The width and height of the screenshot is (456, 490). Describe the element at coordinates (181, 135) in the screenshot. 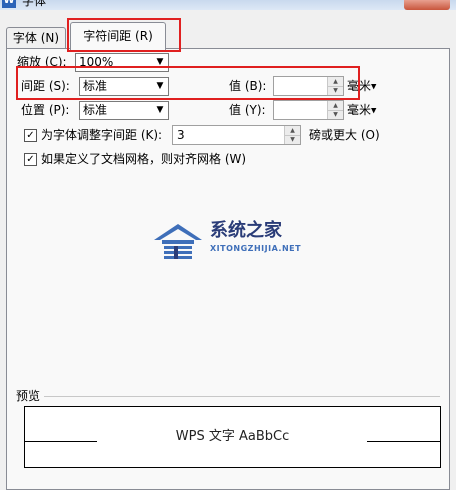

I see `kerning-value: 3` at that location.